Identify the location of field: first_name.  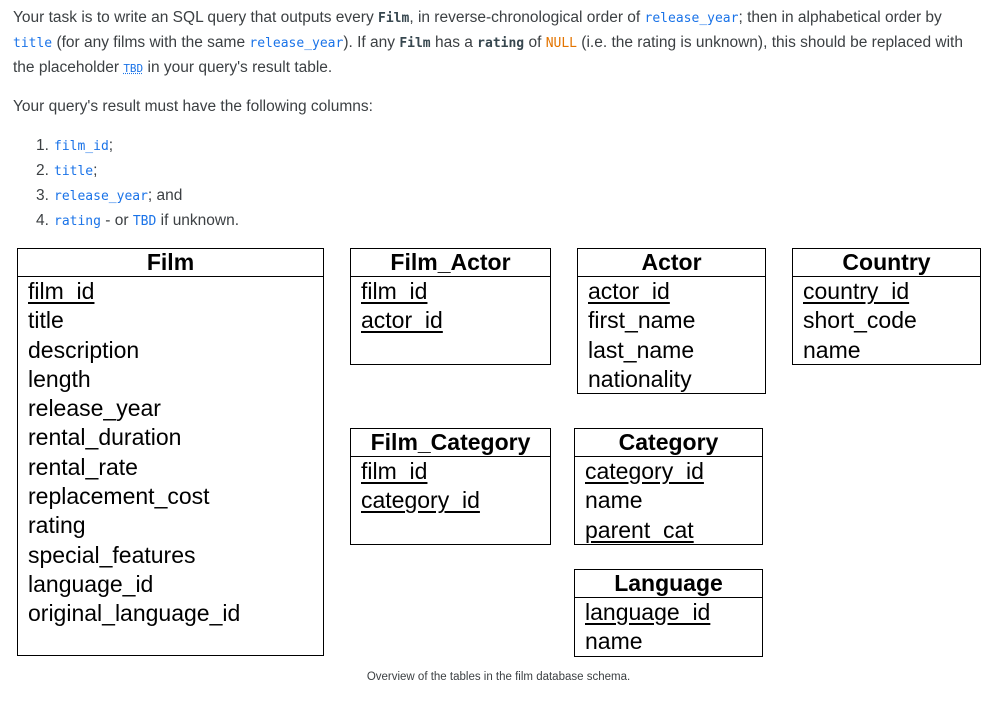
(642, 320).